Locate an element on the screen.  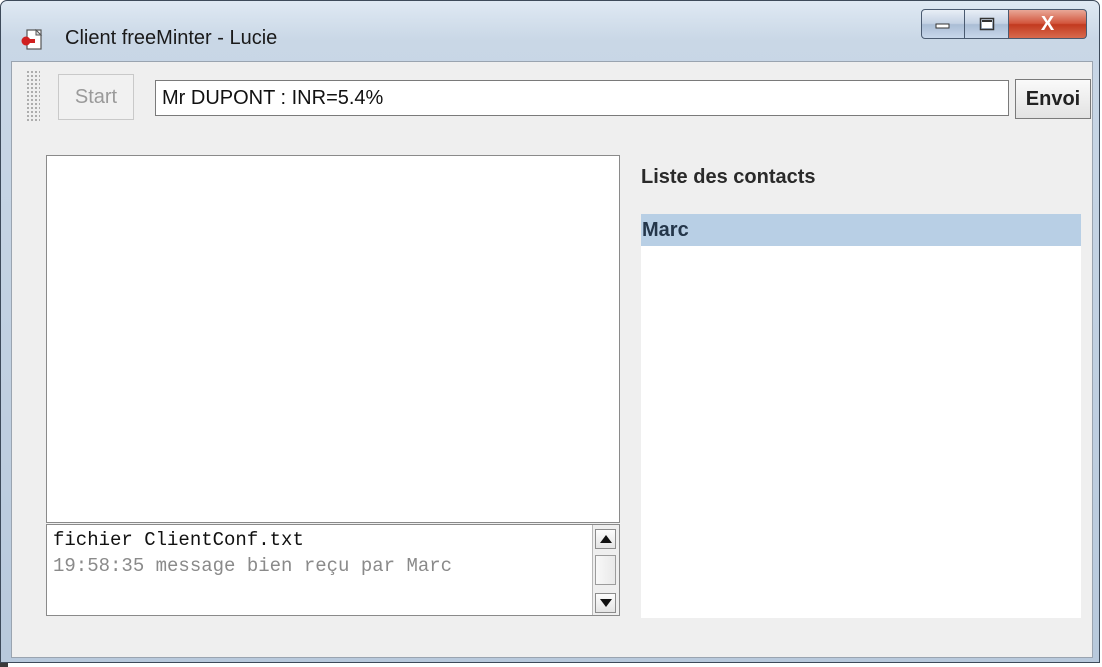
close-icon: X is located at coordinates (1047, 23).